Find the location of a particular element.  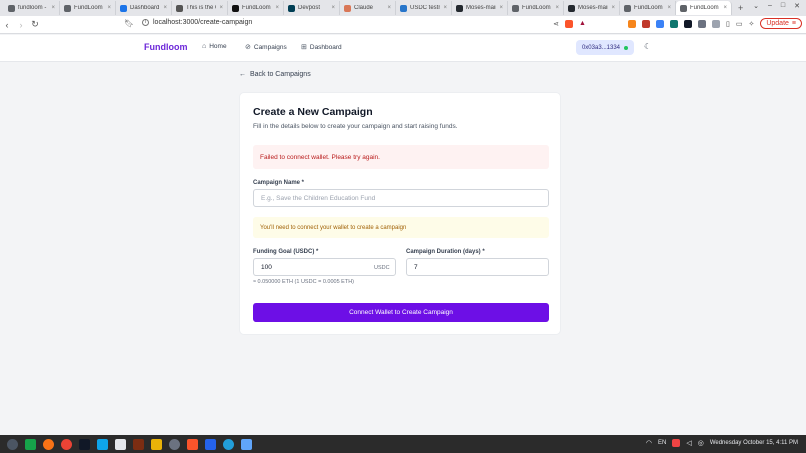

os-taskbar: ◠ EN ◁ ◎ Wednesday October 15, 4:11 PM is located at coordinates (403, 444).